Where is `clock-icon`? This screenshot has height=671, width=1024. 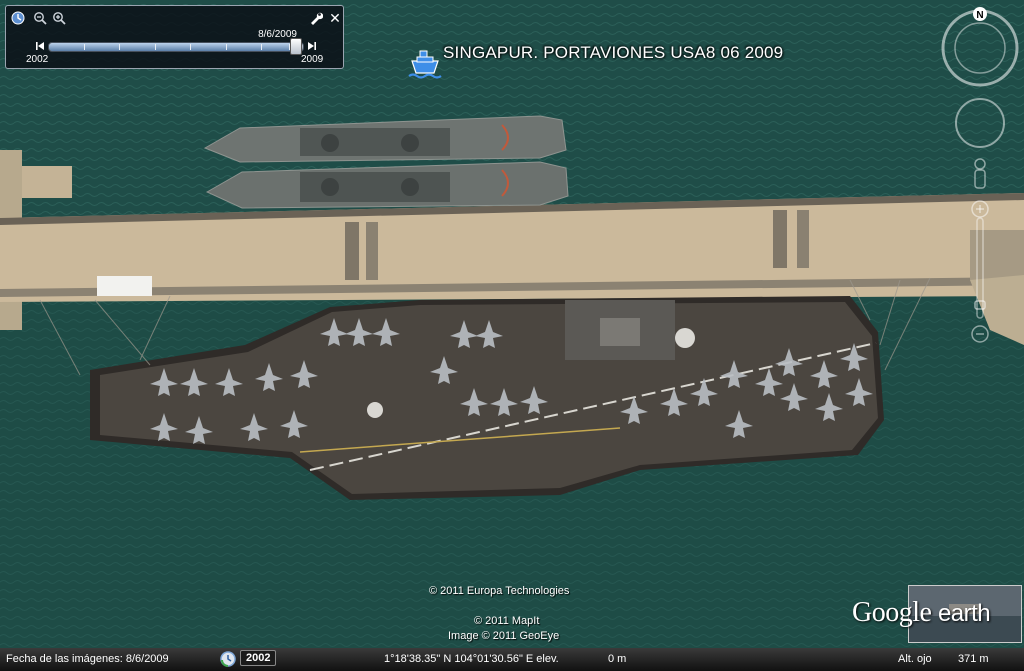 clock-icon is located at coordinates (18, 18).